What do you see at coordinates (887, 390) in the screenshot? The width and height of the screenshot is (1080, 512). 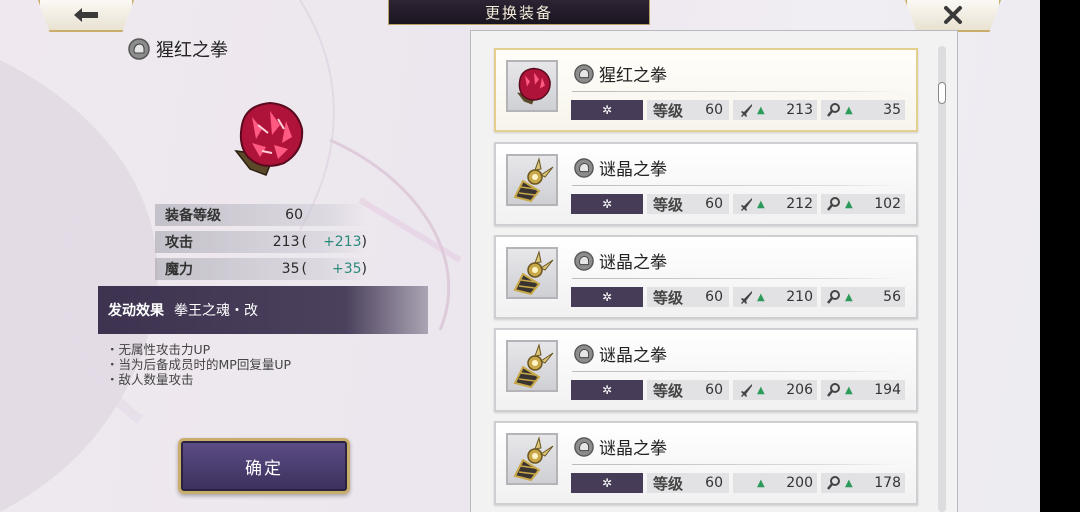 I see `magic-value: 194` at bounding box center [887, 390].